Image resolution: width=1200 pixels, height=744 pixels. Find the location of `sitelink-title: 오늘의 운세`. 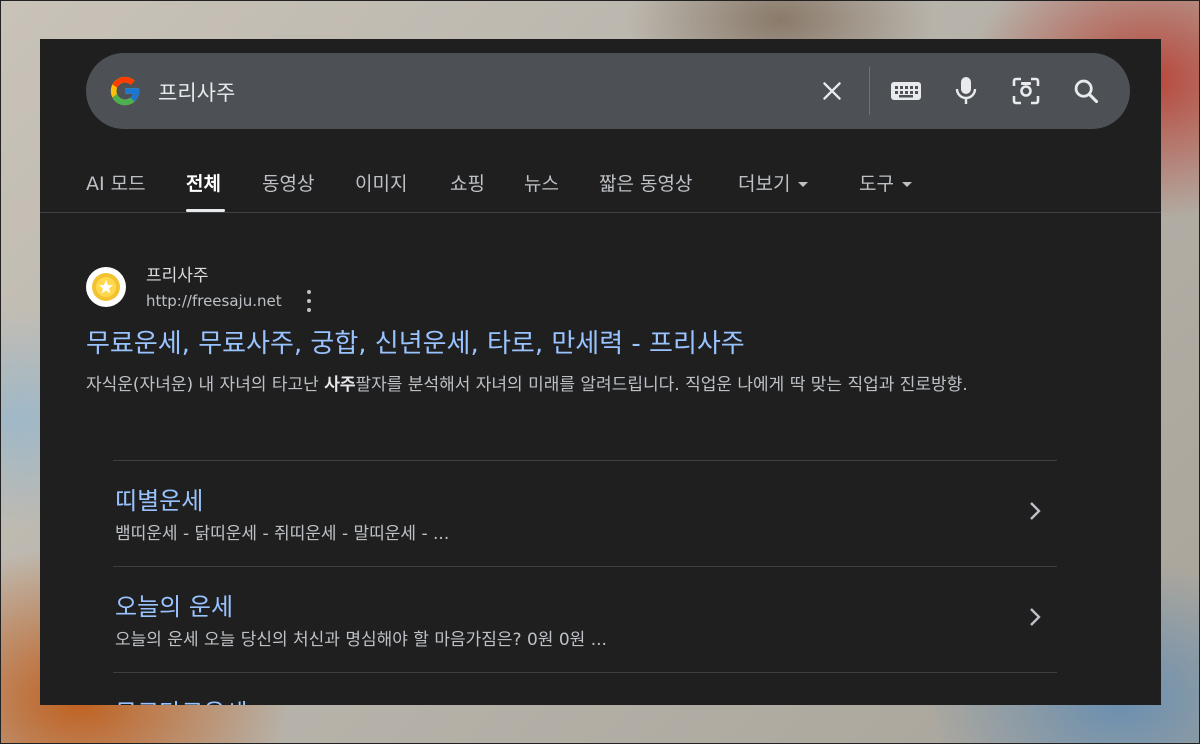

sitelink-title: 오늘의 운세 is located at coordinates (174, 604).